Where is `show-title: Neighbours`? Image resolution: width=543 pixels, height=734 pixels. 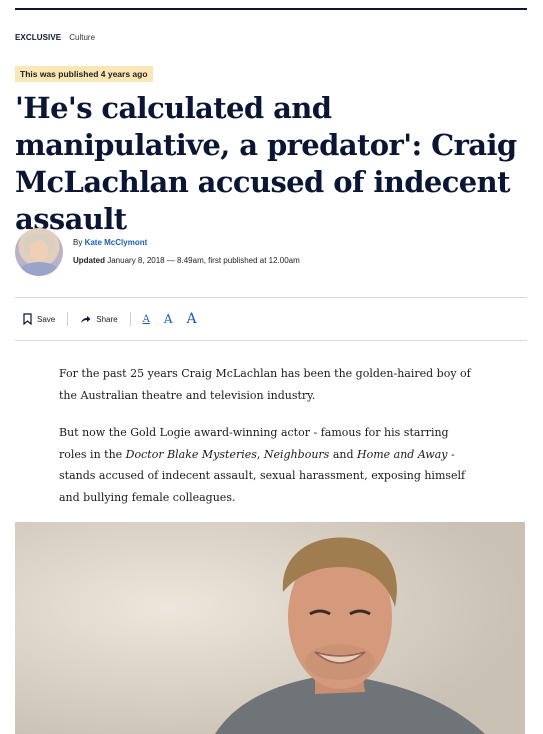
show-title: Neighbours is located at coordinates (296, 454).